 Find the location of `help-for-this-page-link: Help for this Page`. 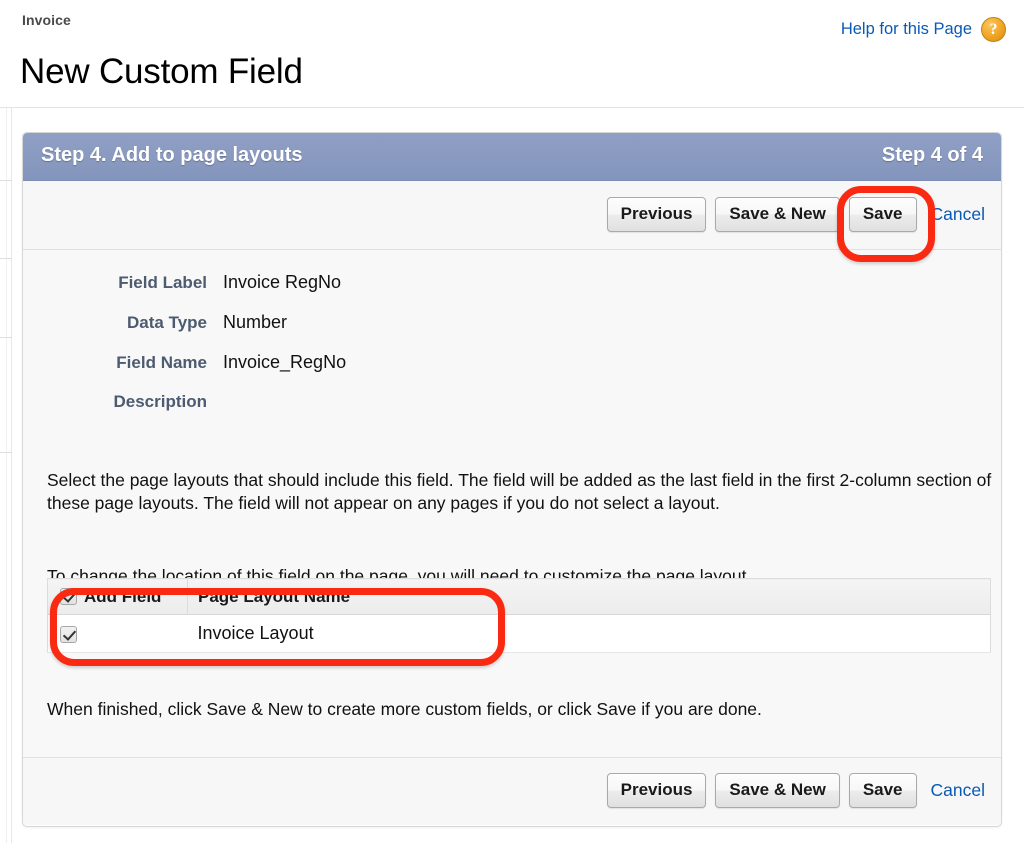

help-for-this-page-link: Help for this Page is located at coordinates (906, 29).